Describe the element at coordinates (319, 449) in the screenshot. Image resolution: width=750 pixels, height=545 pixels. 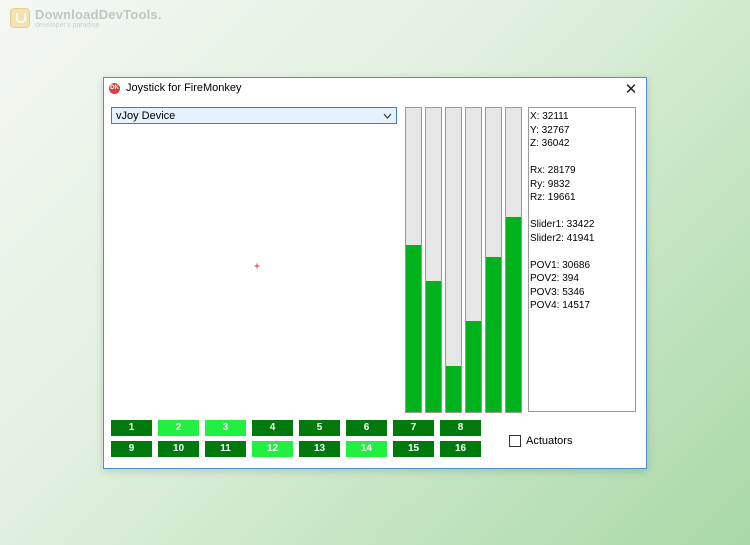
I see `joystick-button-13: 13` at that location.